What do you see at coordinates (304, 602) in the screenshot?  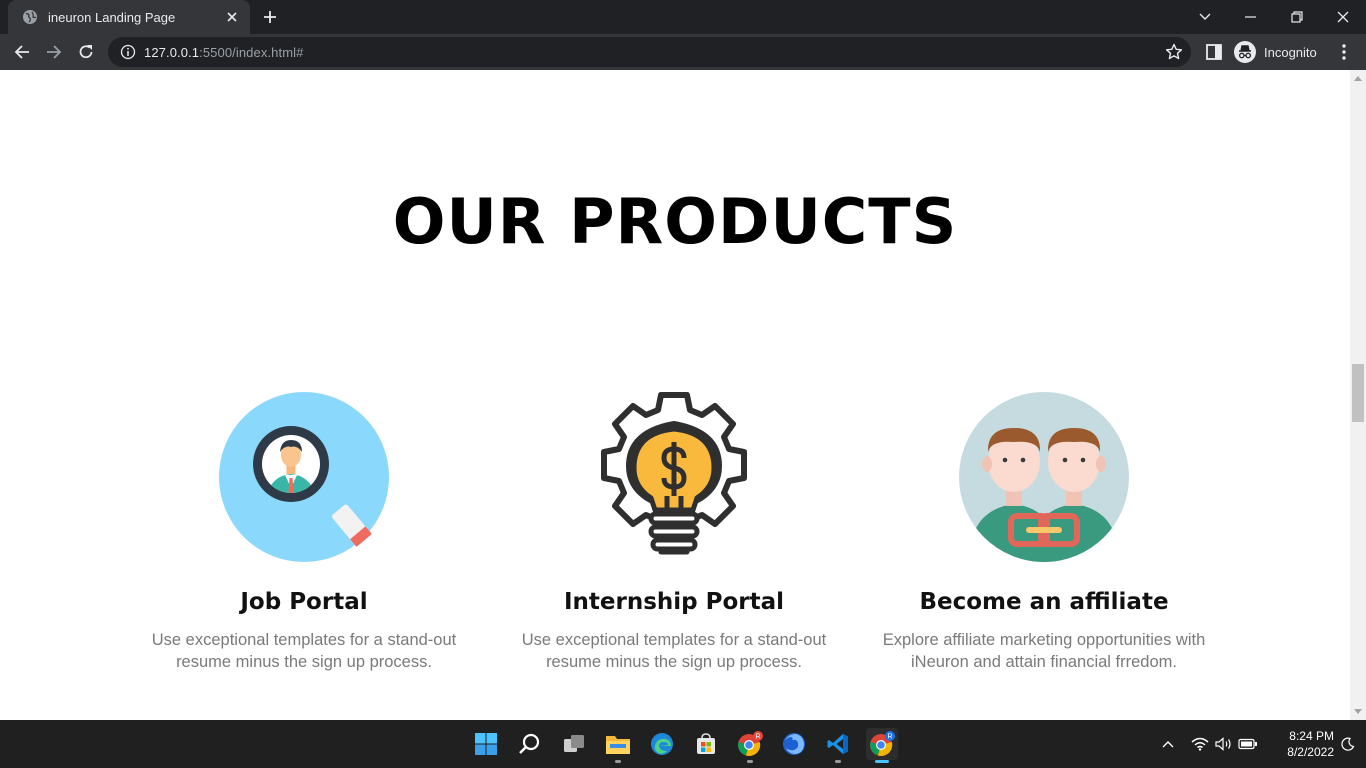 I see `product-title: Job Portal` at bounding box center [304, 602].